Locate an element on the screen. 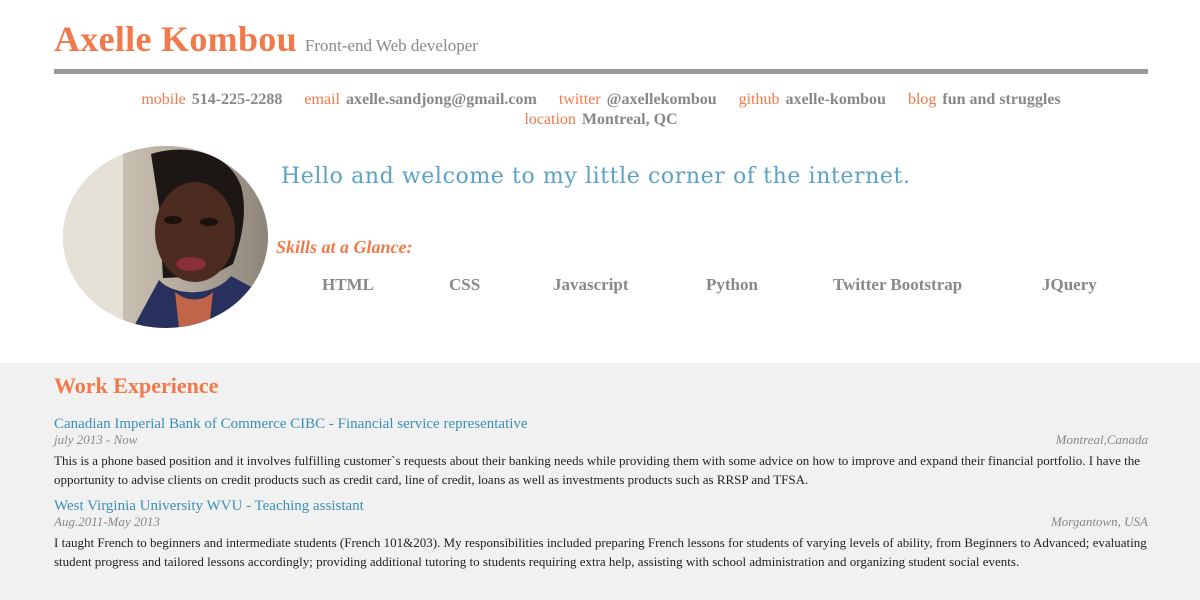 Image resolution: width=1200 pixels, height=600 pixels. skill-item: Twitter Bootstrap is located at coordinates (898, 284).